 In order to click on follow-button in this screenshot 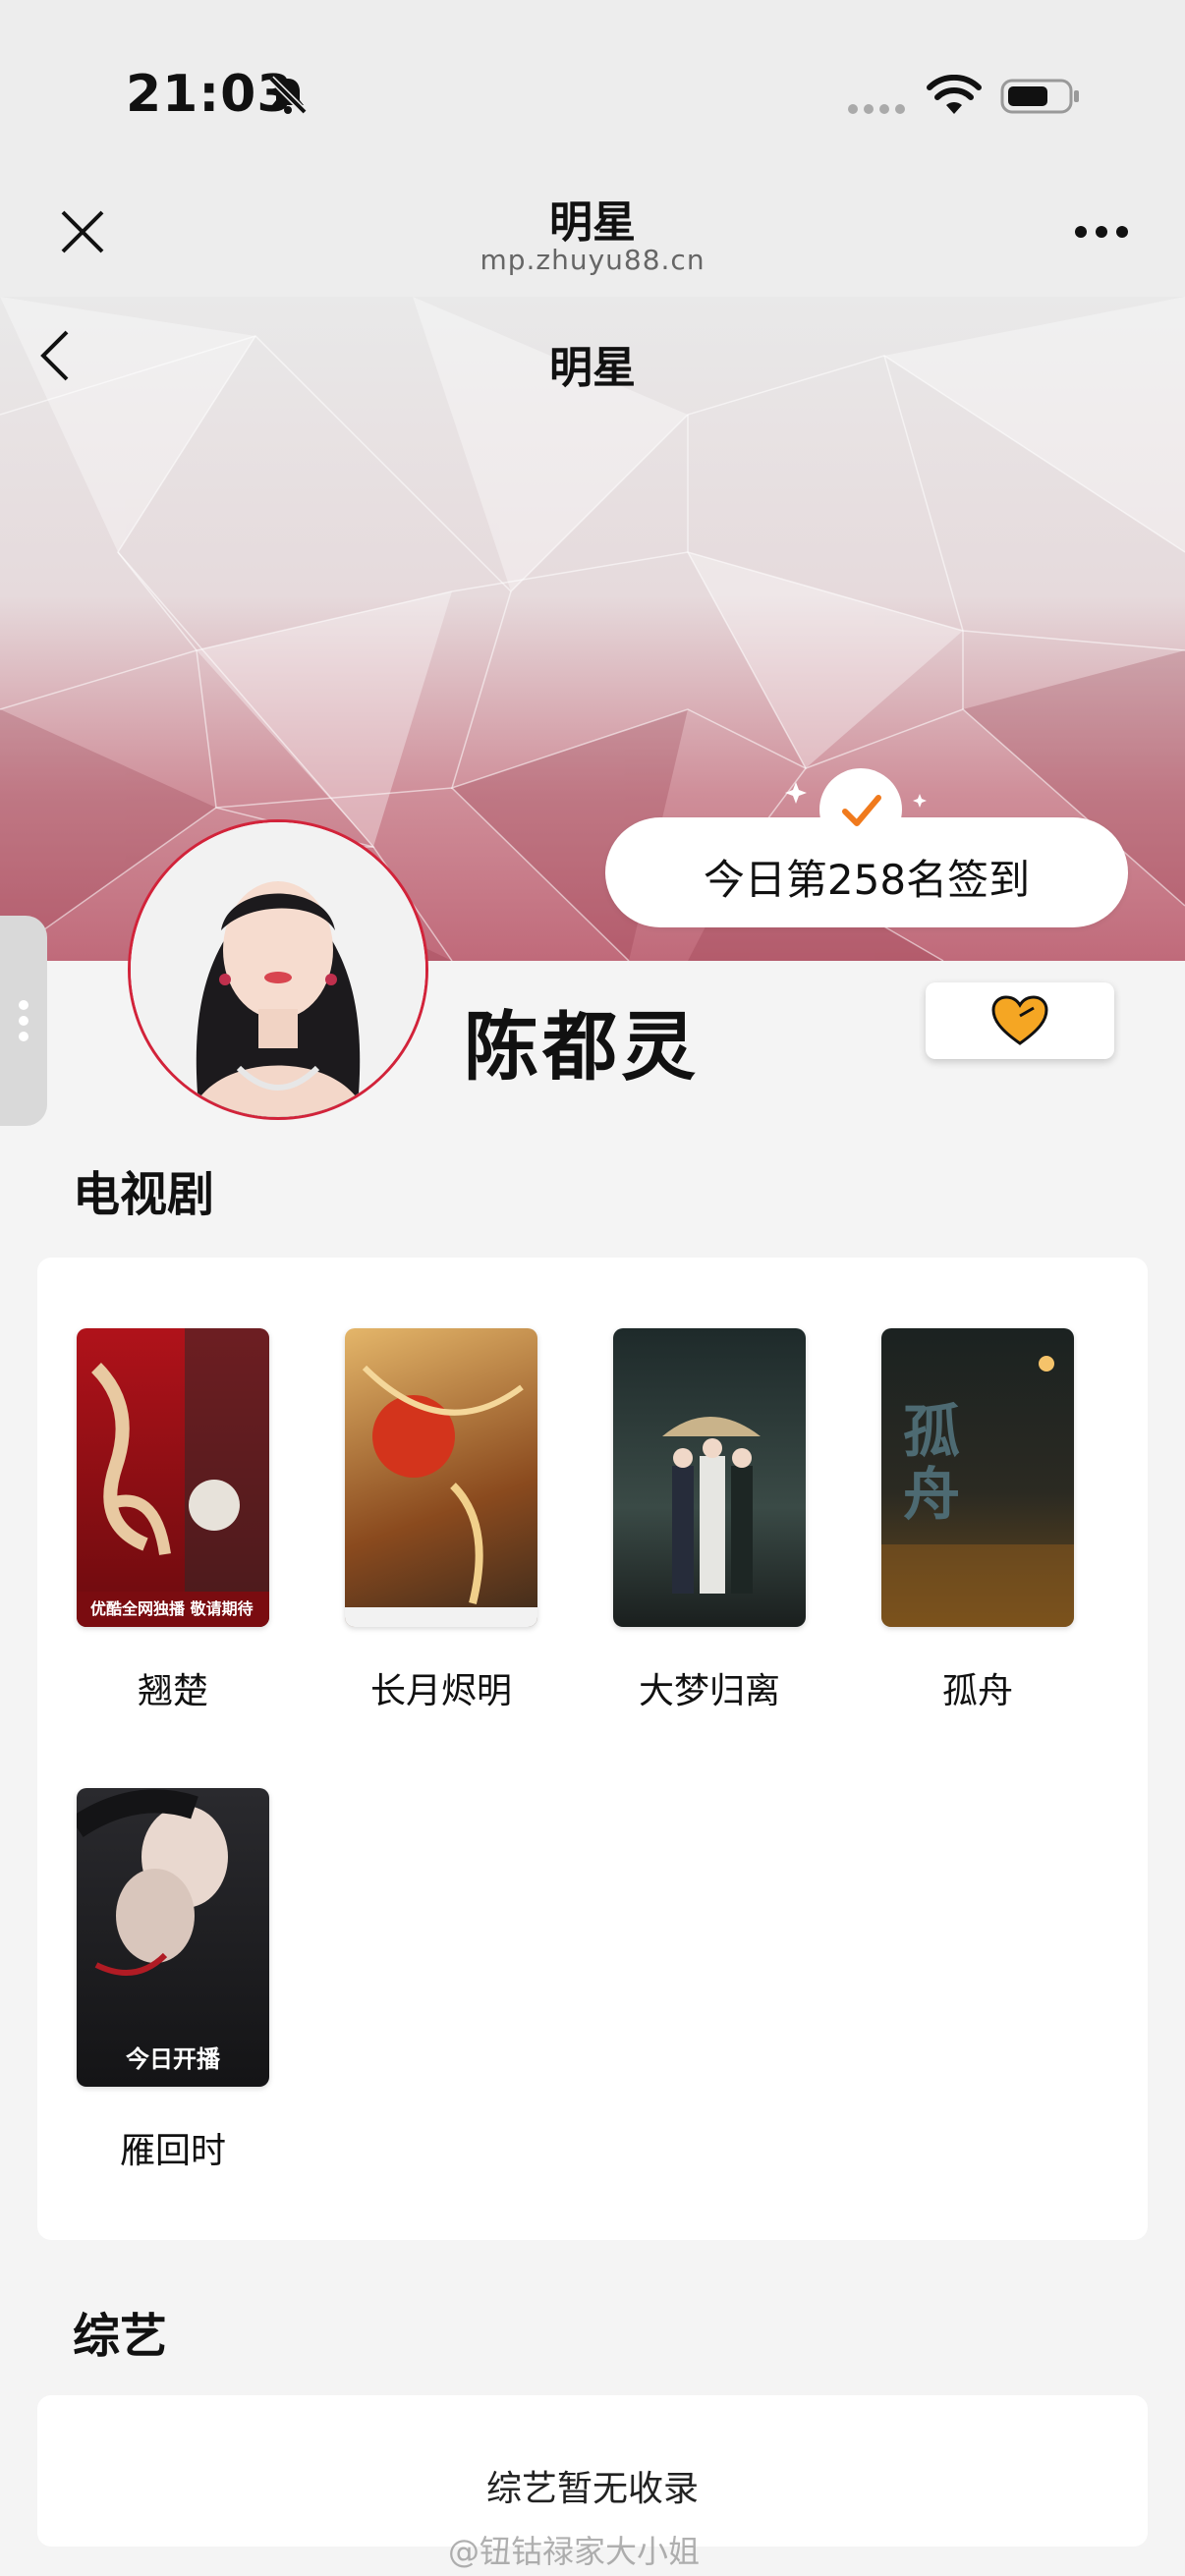, I will do `click(1020, 1020)`.